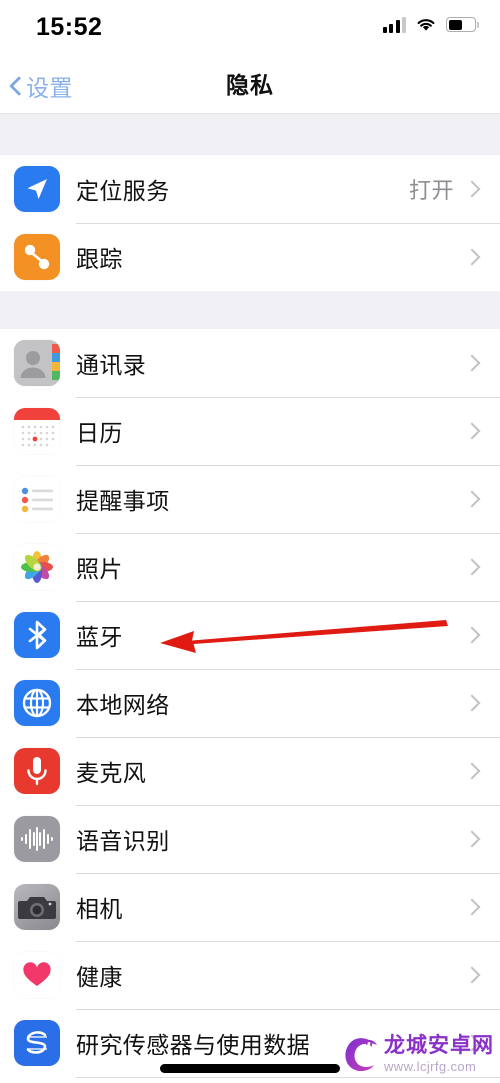 This screenshot has width=500, height=1083. Describe the element at coordinates (250, 310) in the screenshot. I see `section-gap-middle` at that location.